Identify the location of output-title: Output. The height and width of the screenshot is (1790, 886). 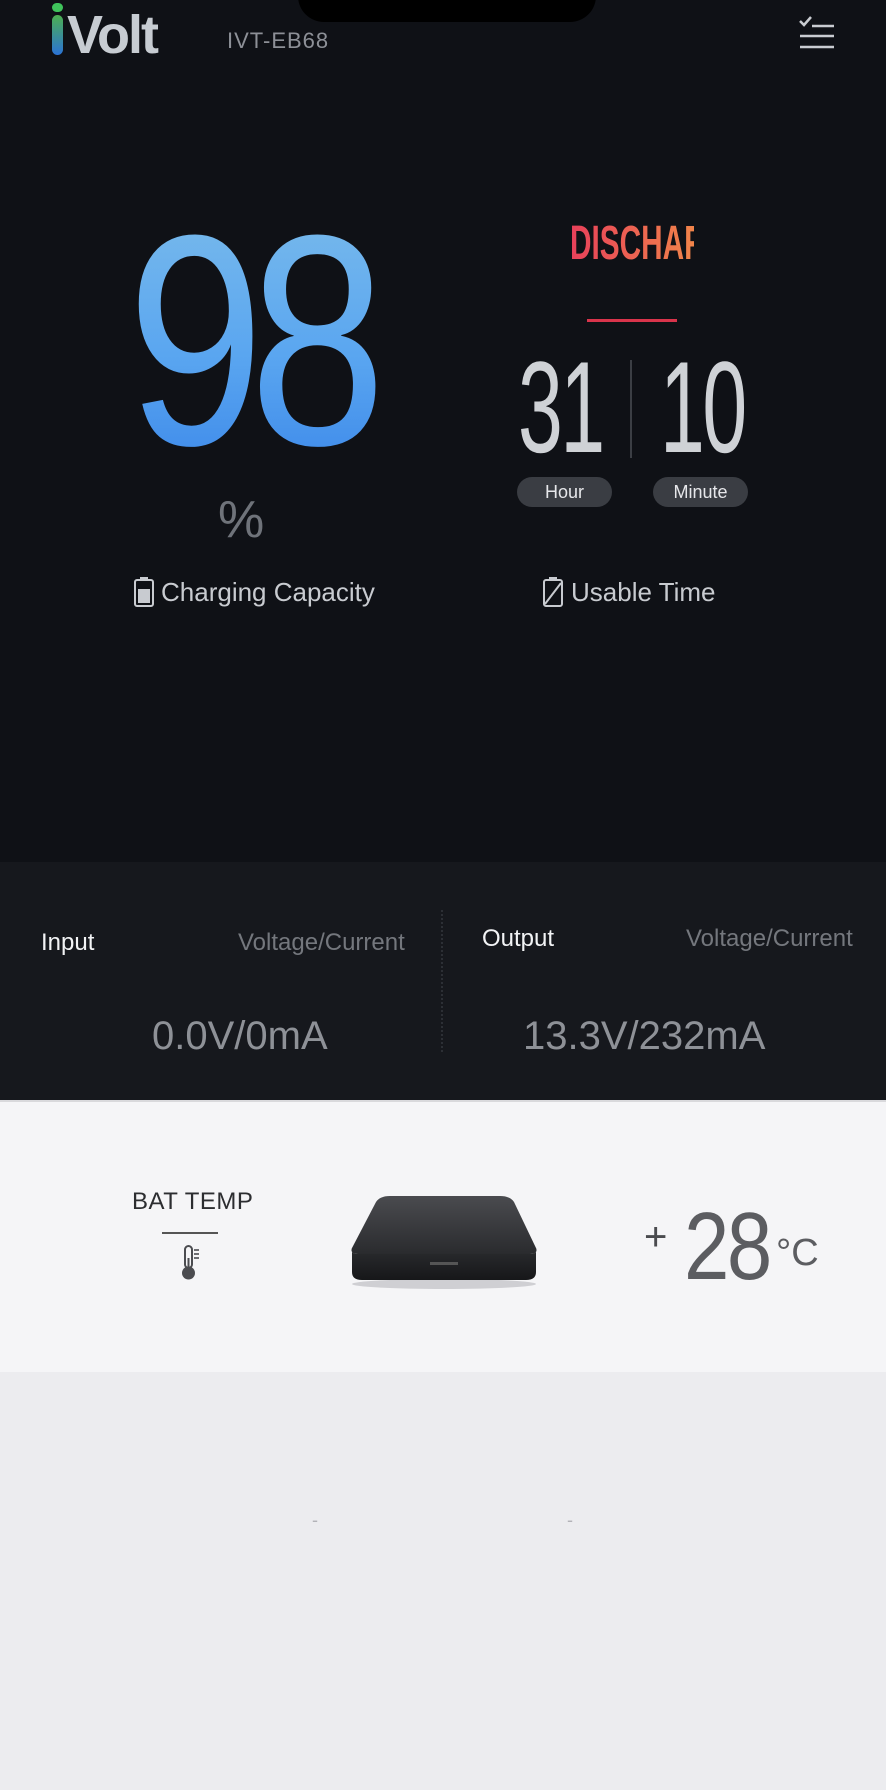
(518, 938).